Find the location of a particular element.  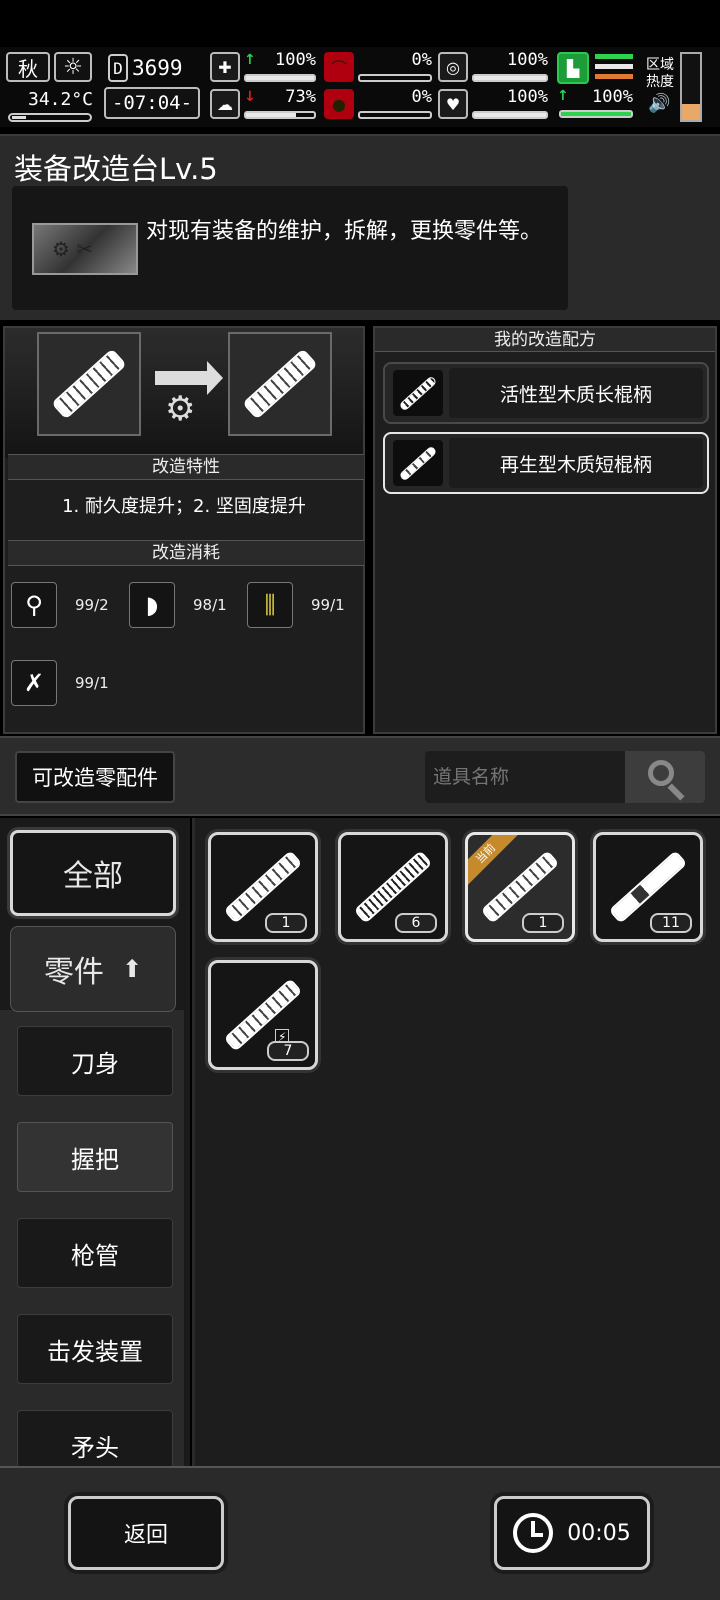

inventory-item: ⚡ 7 is located at coordinates (263, 1015).